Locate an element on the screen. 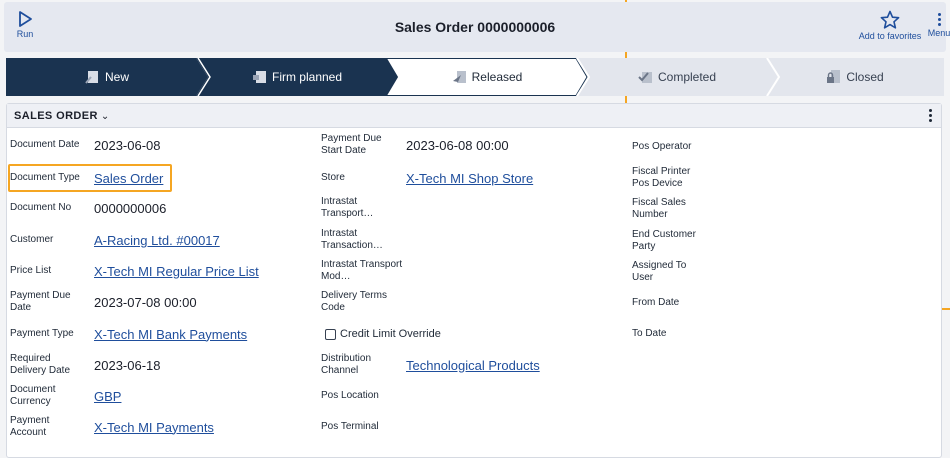  field-label: Pos Terminal is located at coordinates (350, 426).